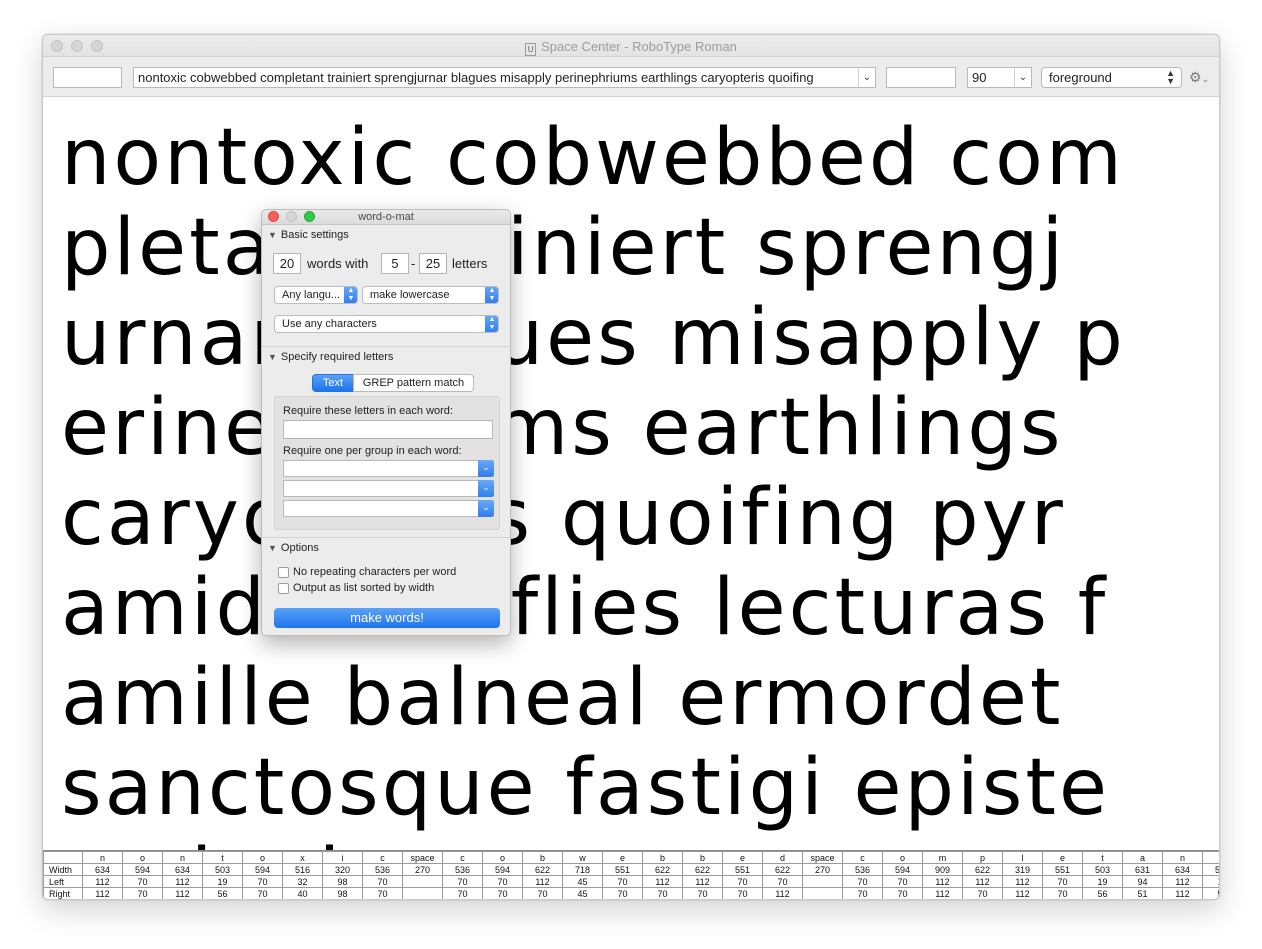 Image resolution: width=1262 pixels, height=949 pixels. What do you see at coordinates (395, 263) in the screenshot?
I see `min-length-field: 5` at bounding box center [395, 263].